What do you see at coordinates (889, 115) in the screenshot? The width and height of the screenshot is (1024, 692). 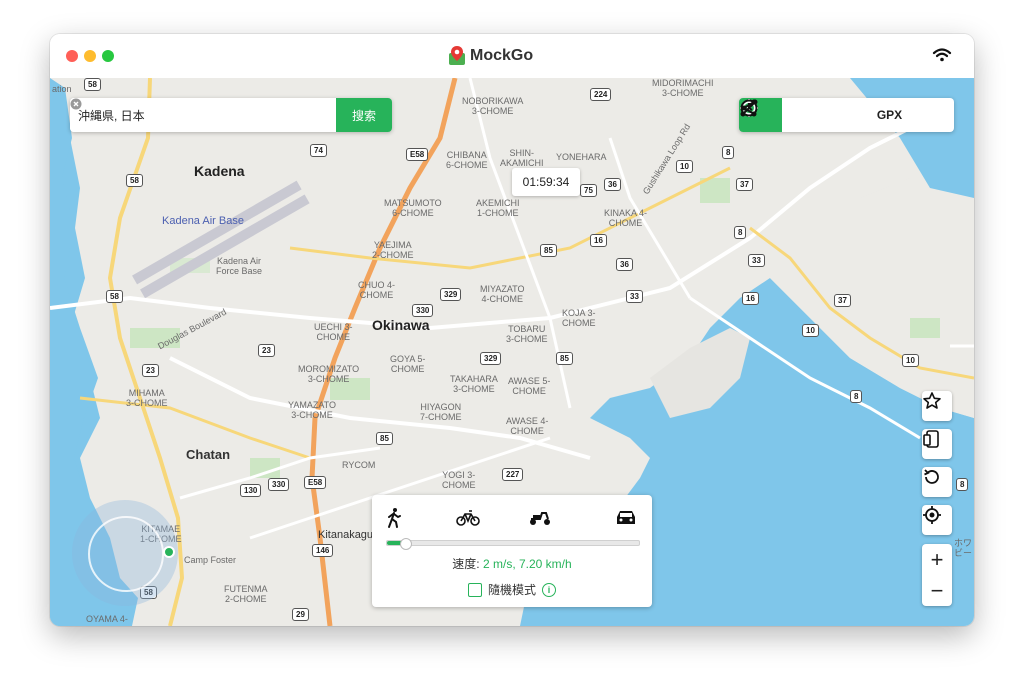 I see `gpx-button: GPX` at bounding box center [889, 115].